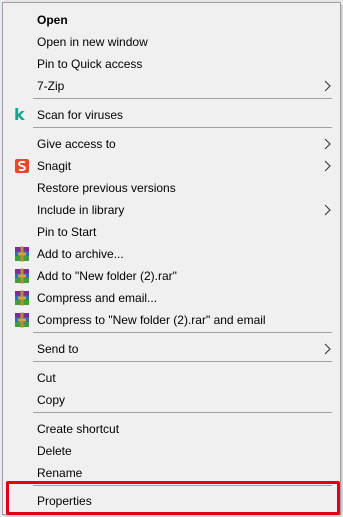 The image size is (343, 517). Describe the element at coordinates (52, 20) in the screenshot. I see `menu-item-label: Open` at that location.